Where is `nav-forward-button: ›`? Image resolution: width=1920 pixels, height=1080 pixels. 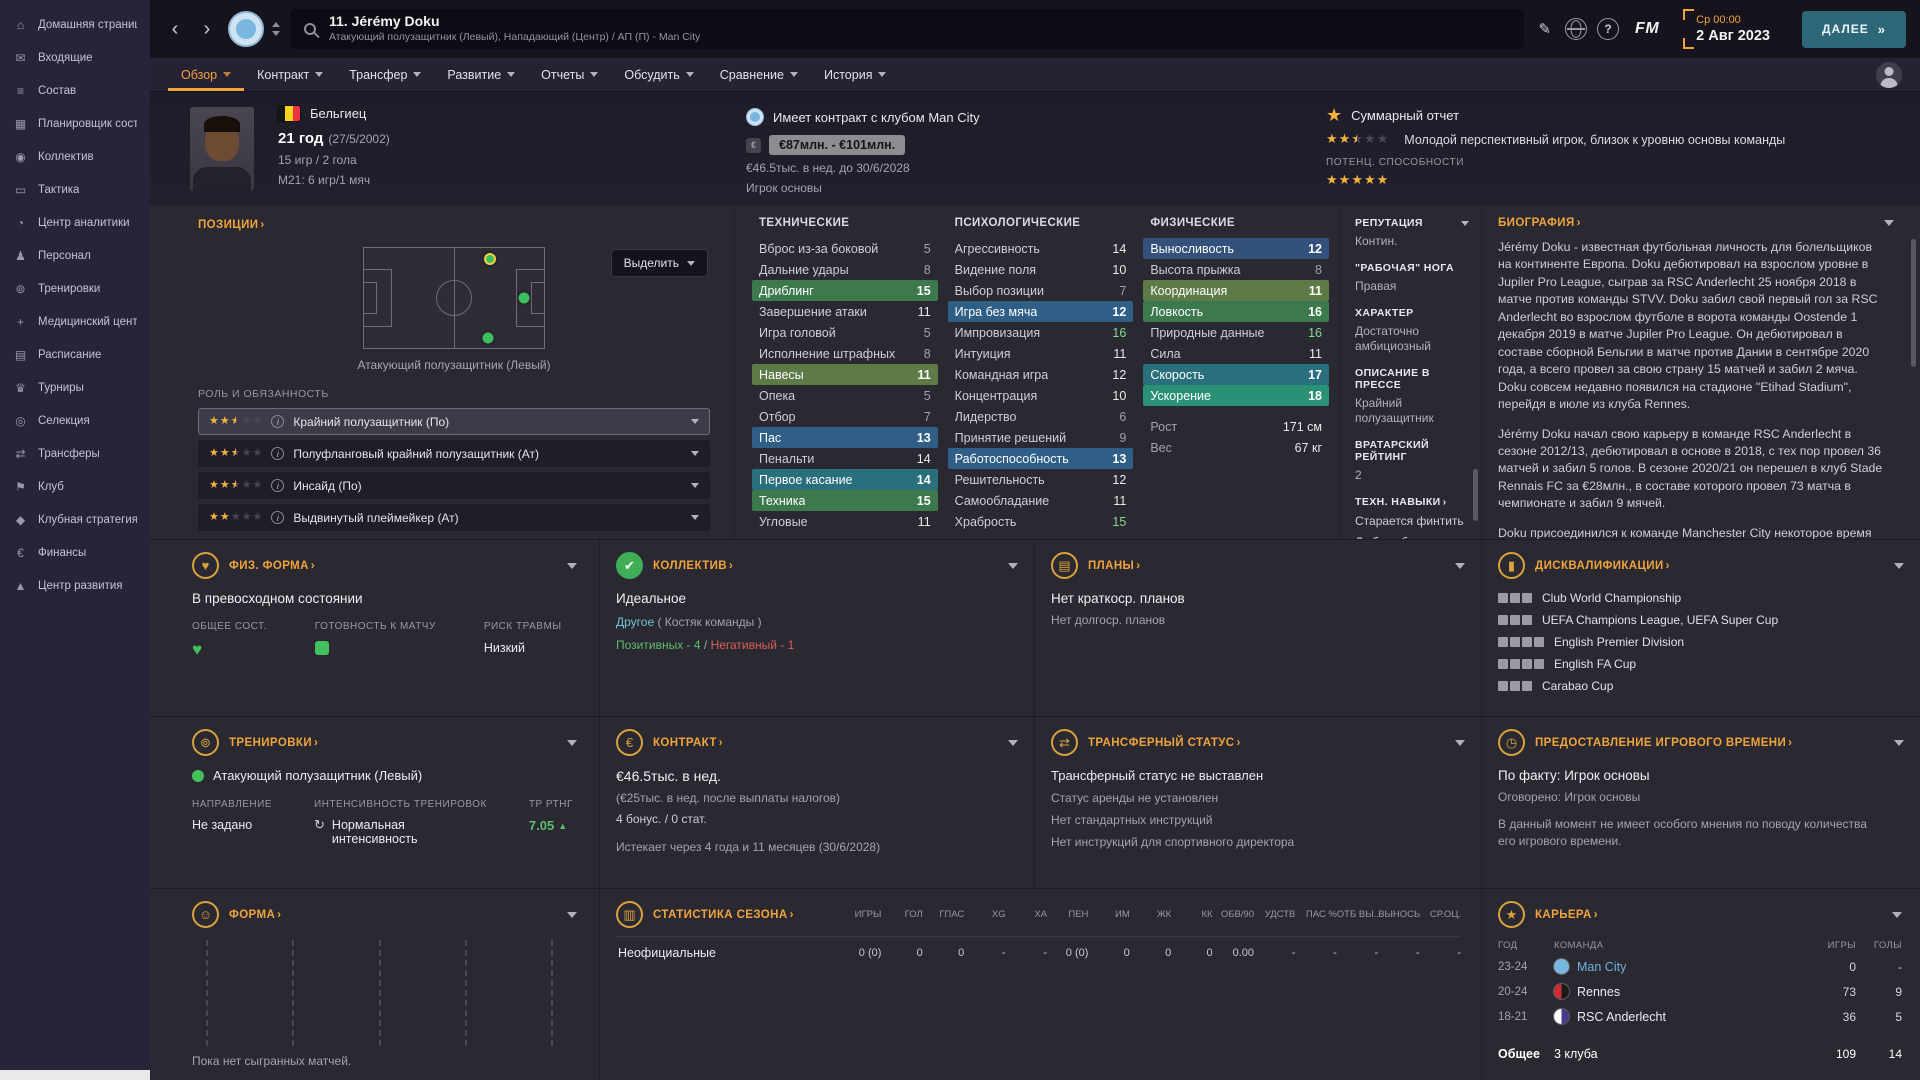 nav-forward-button: › is located at coordinates (207, 29).